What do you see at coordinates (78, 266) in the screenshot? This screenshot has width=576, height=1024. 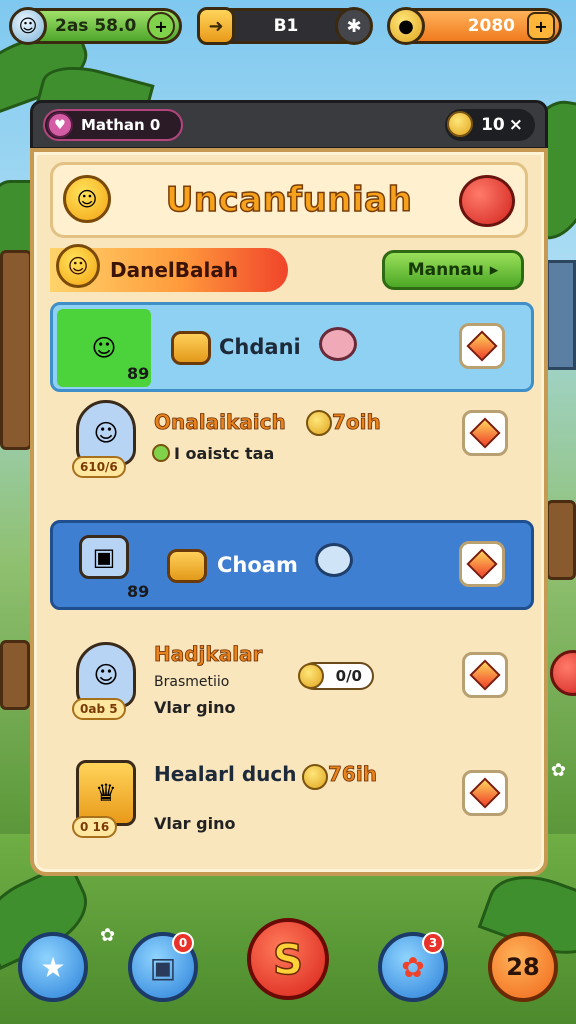 I see `sun-icon: ☺` at bounding box center [78, 266].